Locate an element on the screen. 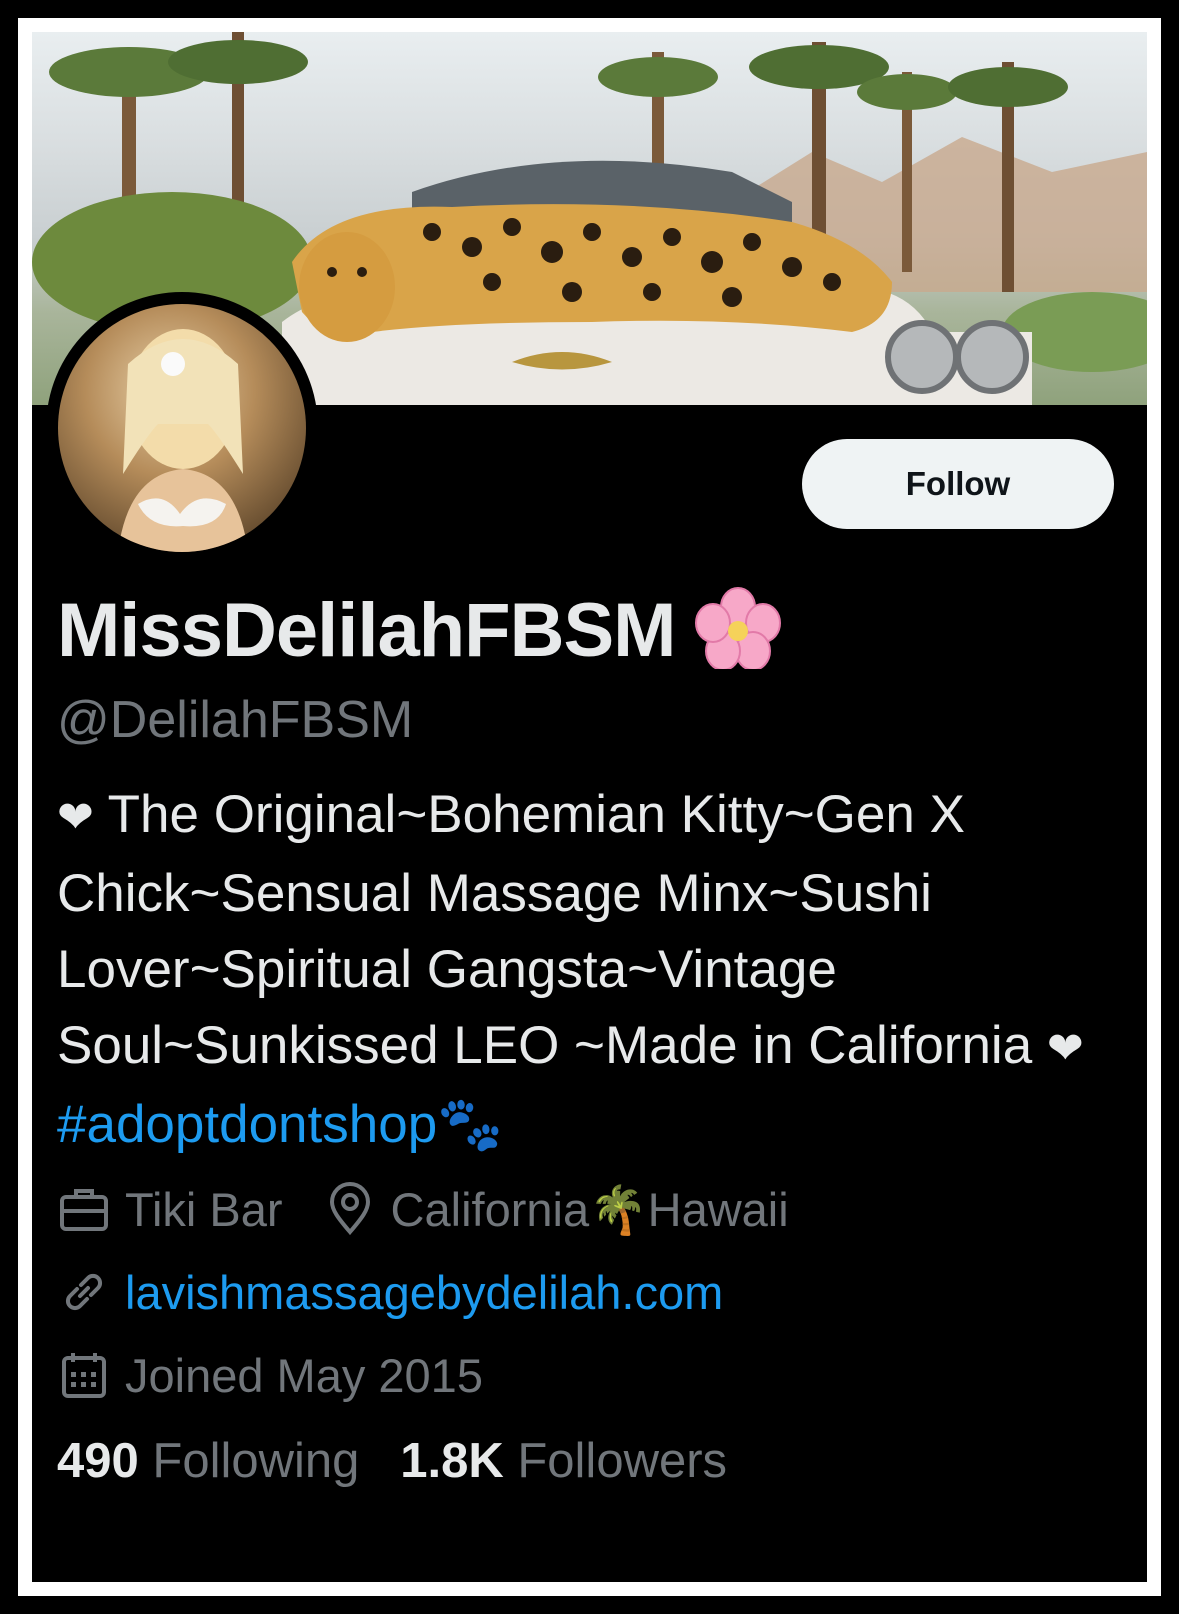  profession-text: Tiki Bar is located at coordinates (204, 1209).